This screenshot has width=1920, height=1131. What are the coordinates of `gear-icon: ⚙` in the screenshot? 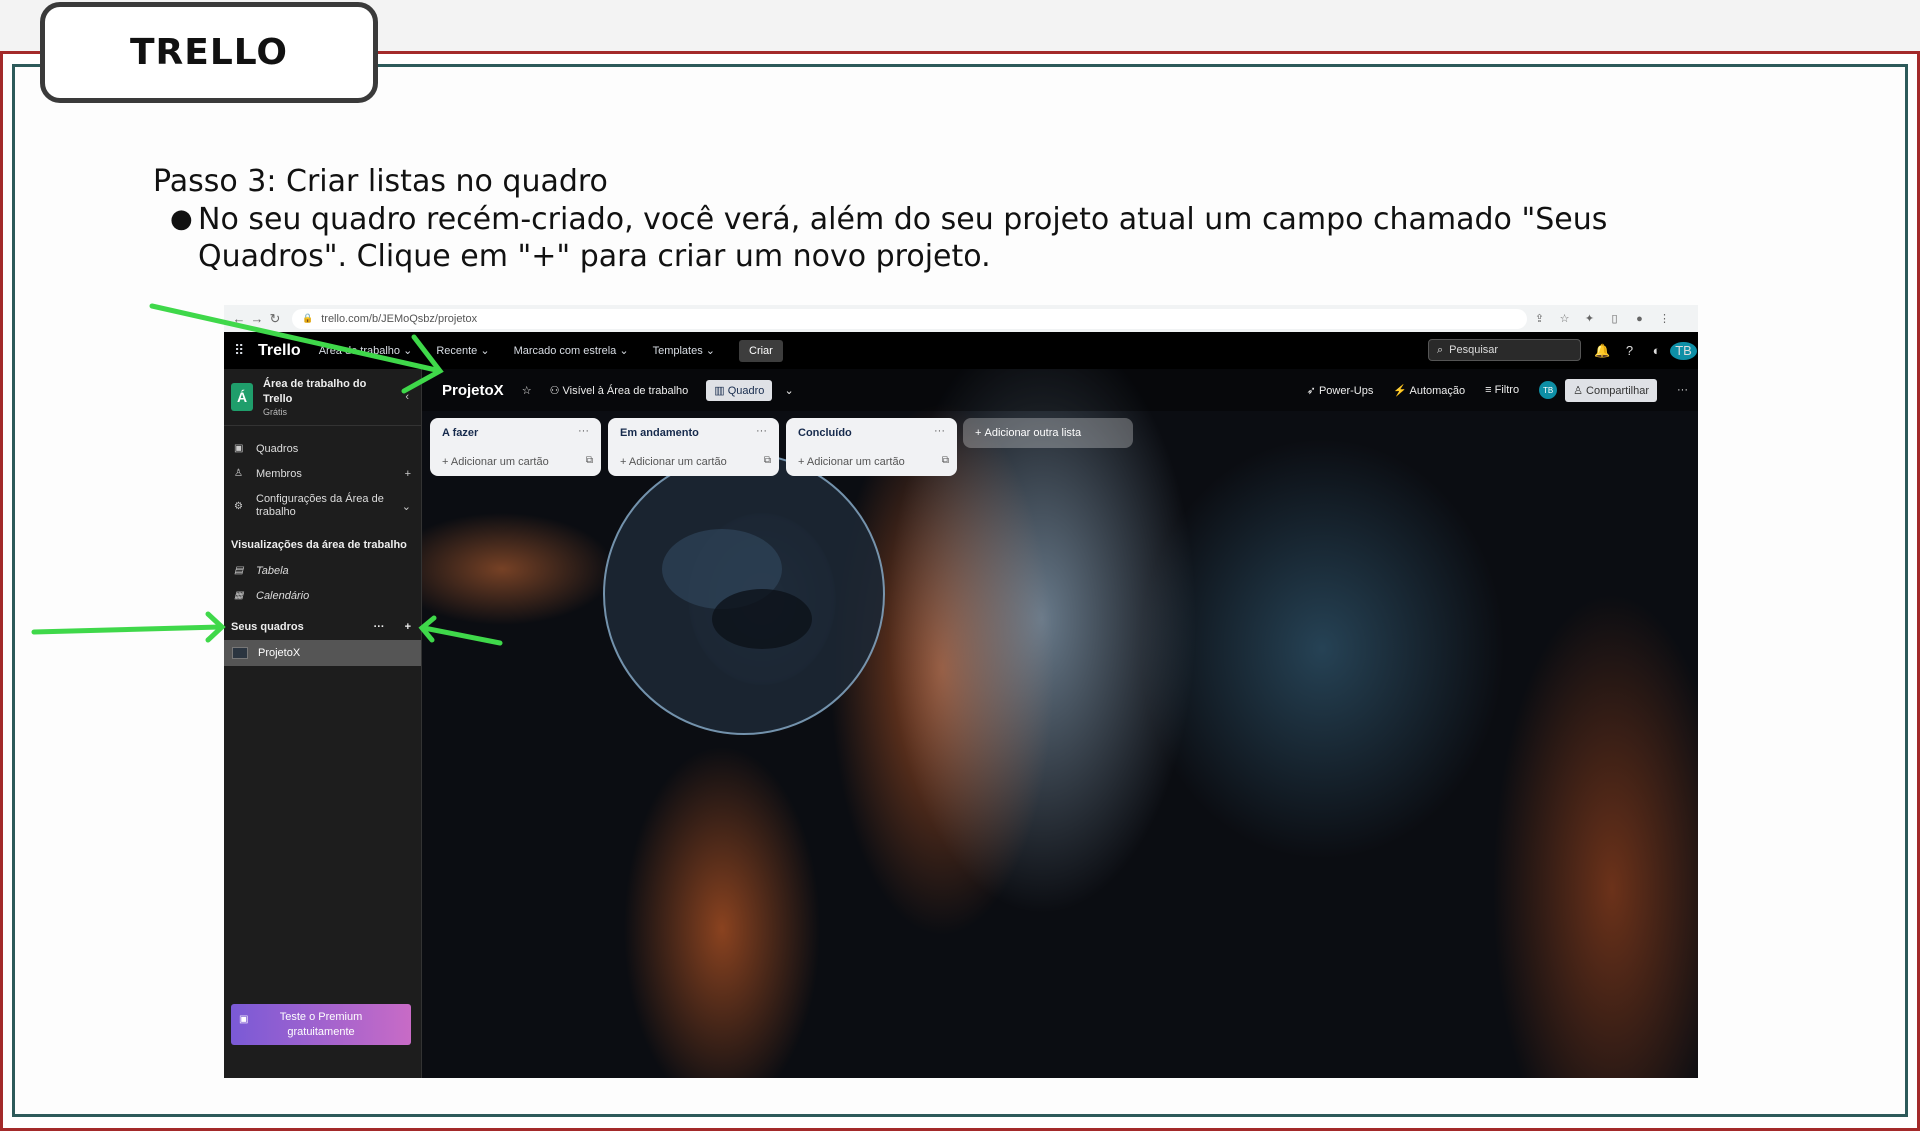 It's located at (238, 506).